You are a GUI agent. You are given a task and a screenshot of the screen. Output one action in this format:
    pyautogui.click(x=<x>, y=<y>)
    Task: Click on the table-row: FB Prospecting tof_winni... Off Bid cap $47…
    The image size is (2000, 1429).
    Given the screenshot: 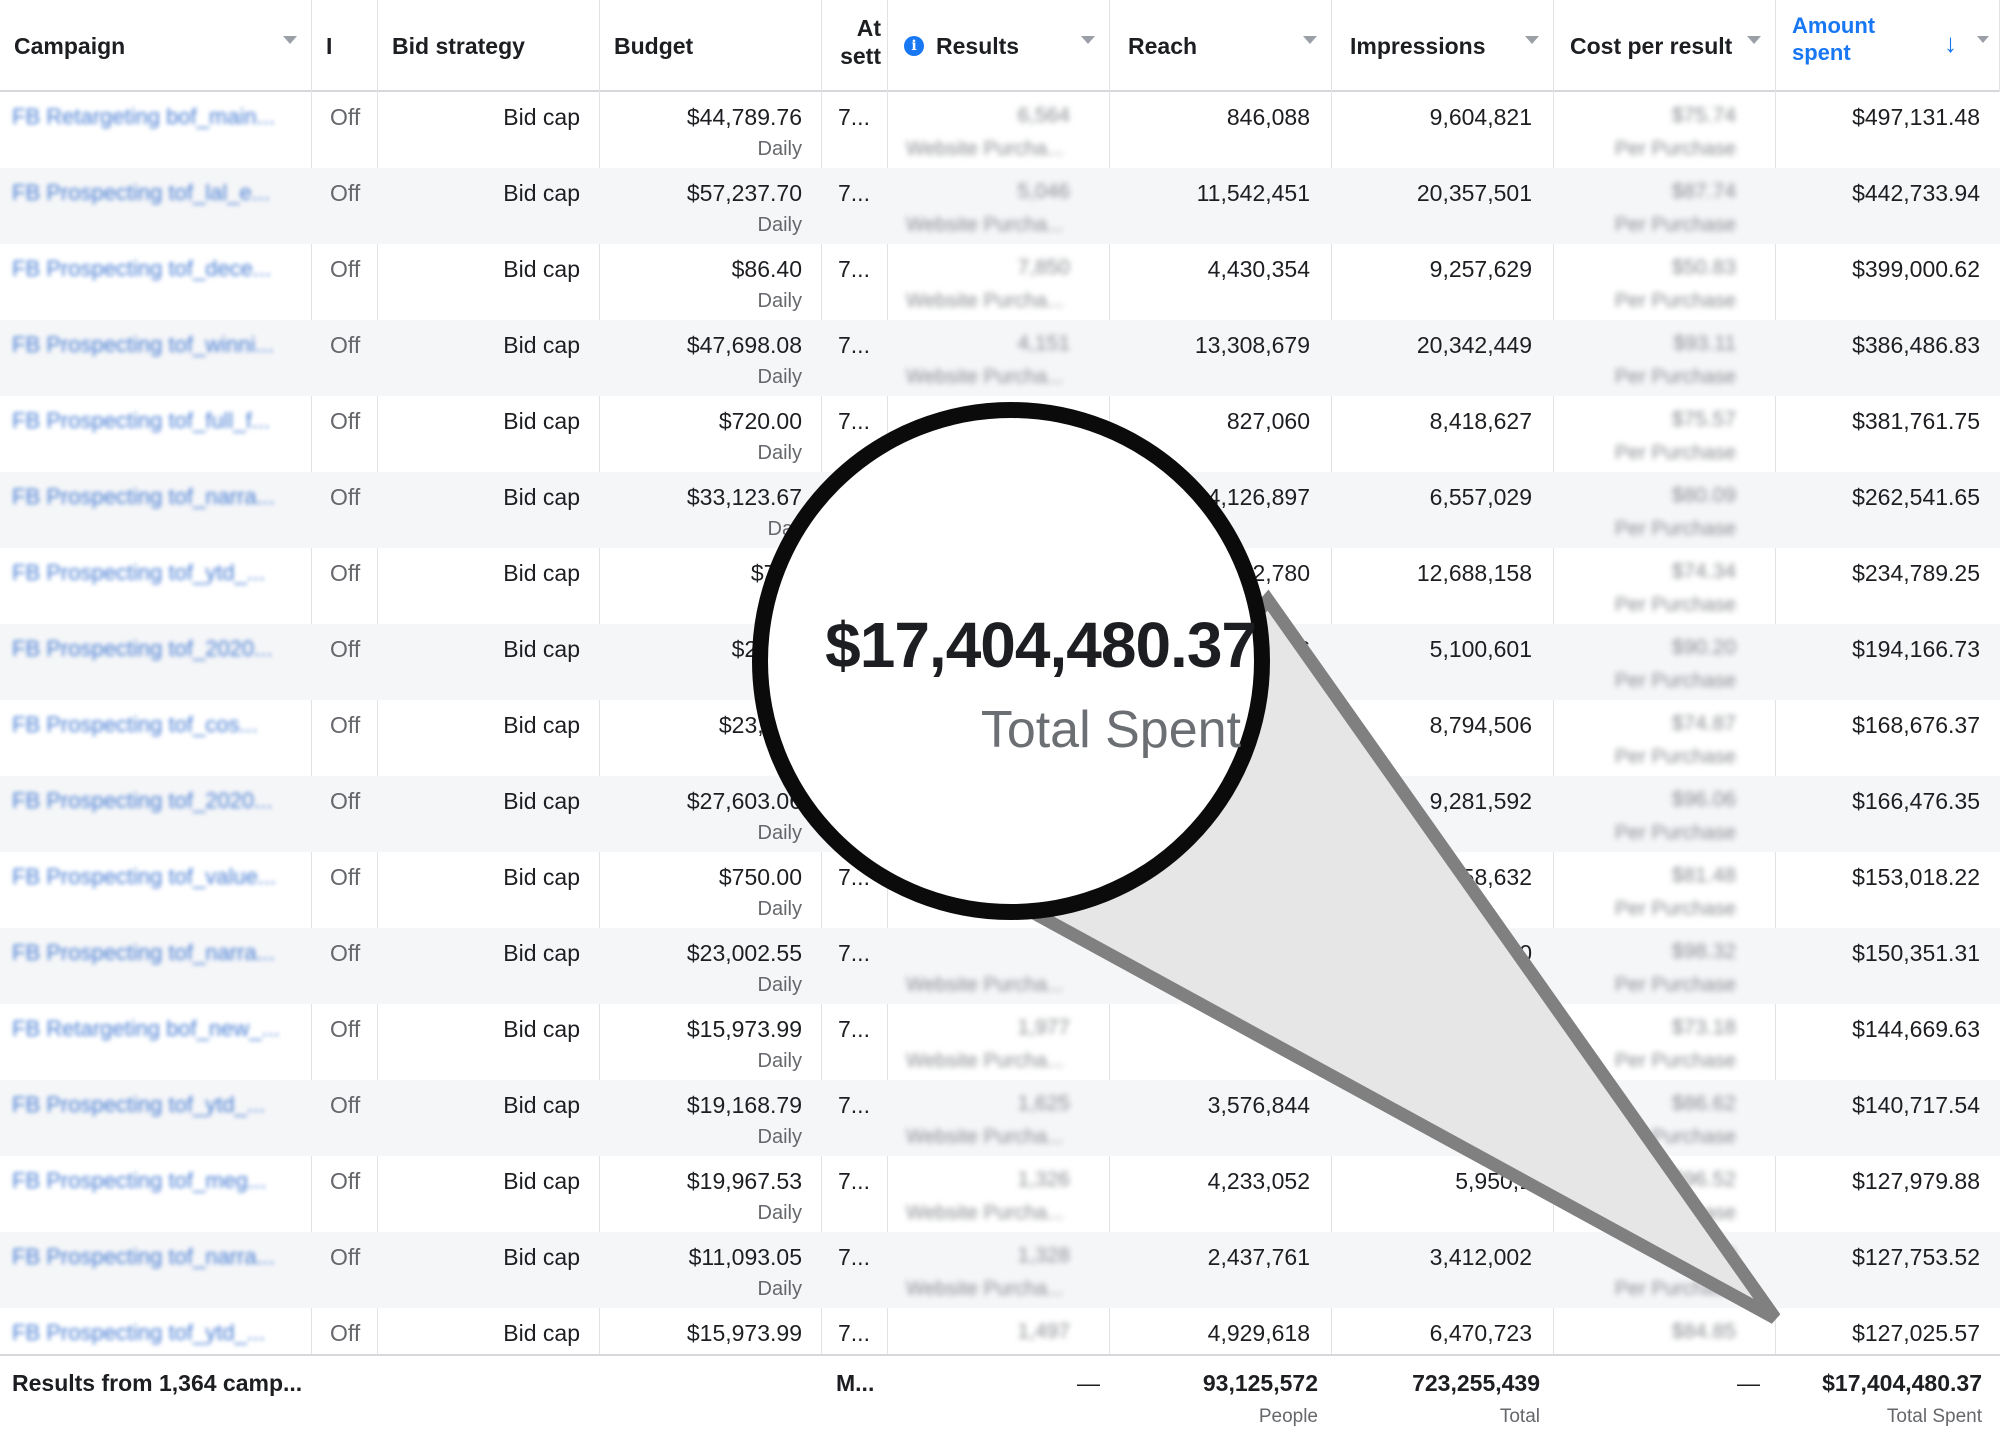 What is the action you would take?
    pyautogui.click(x=1000, y=358)
    